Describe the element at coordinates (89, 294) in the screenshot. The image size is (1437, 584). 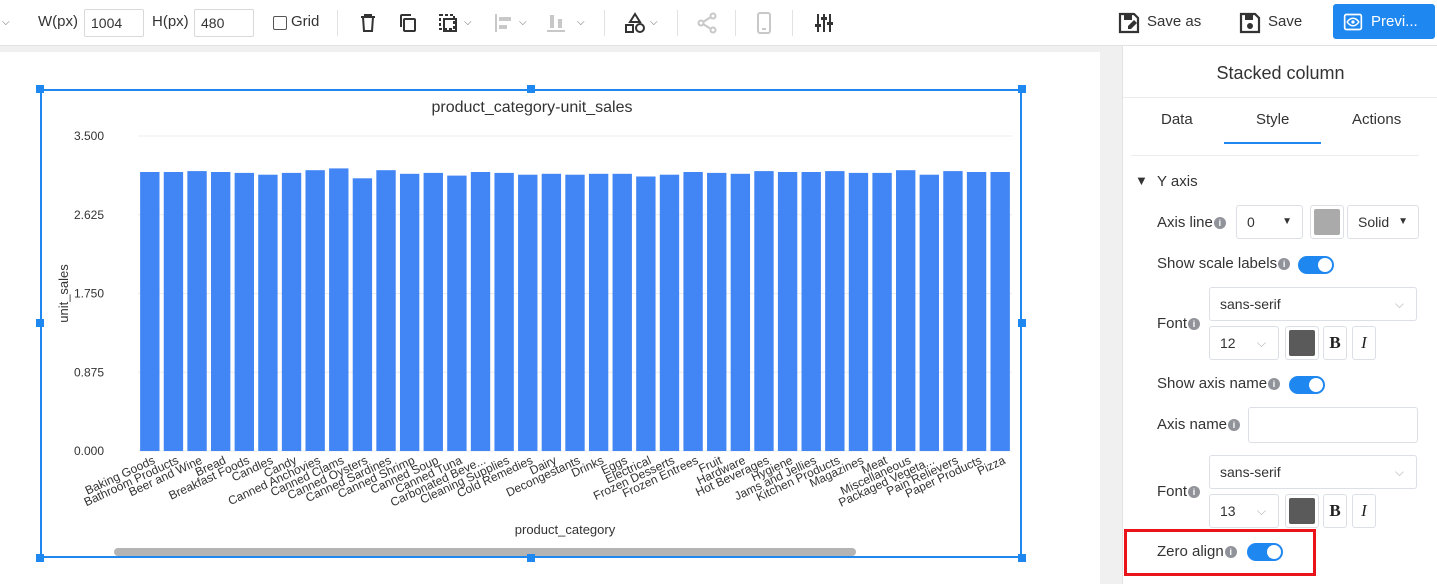
I see `y-tick-label: 1.750` at that location.